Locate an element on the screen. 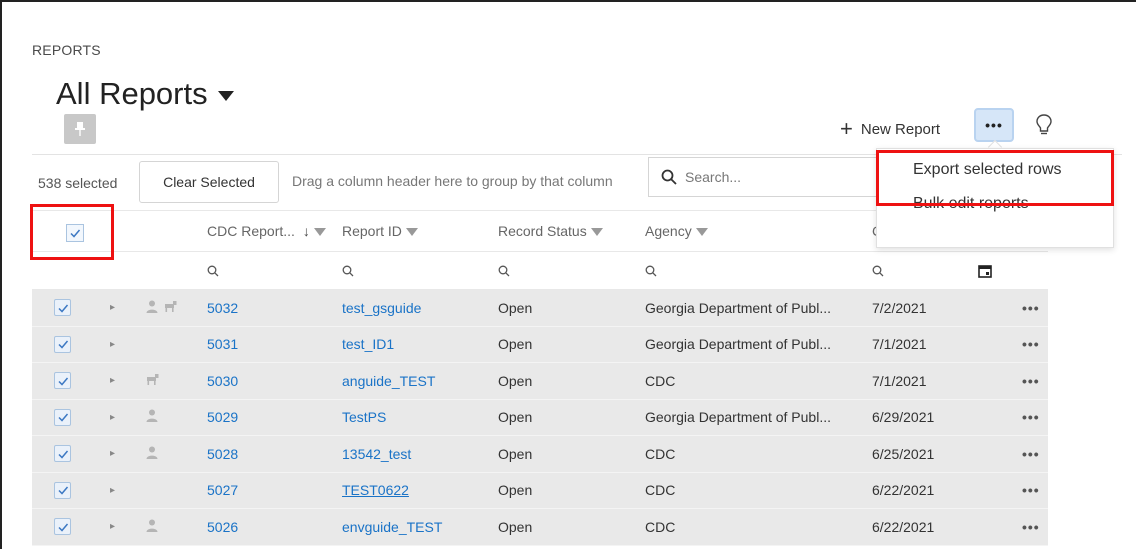 Image resolution: width=1136 pixels, height=549 pixels. column-header-record-status-label: Record Status is located at coordinates (542, 231).